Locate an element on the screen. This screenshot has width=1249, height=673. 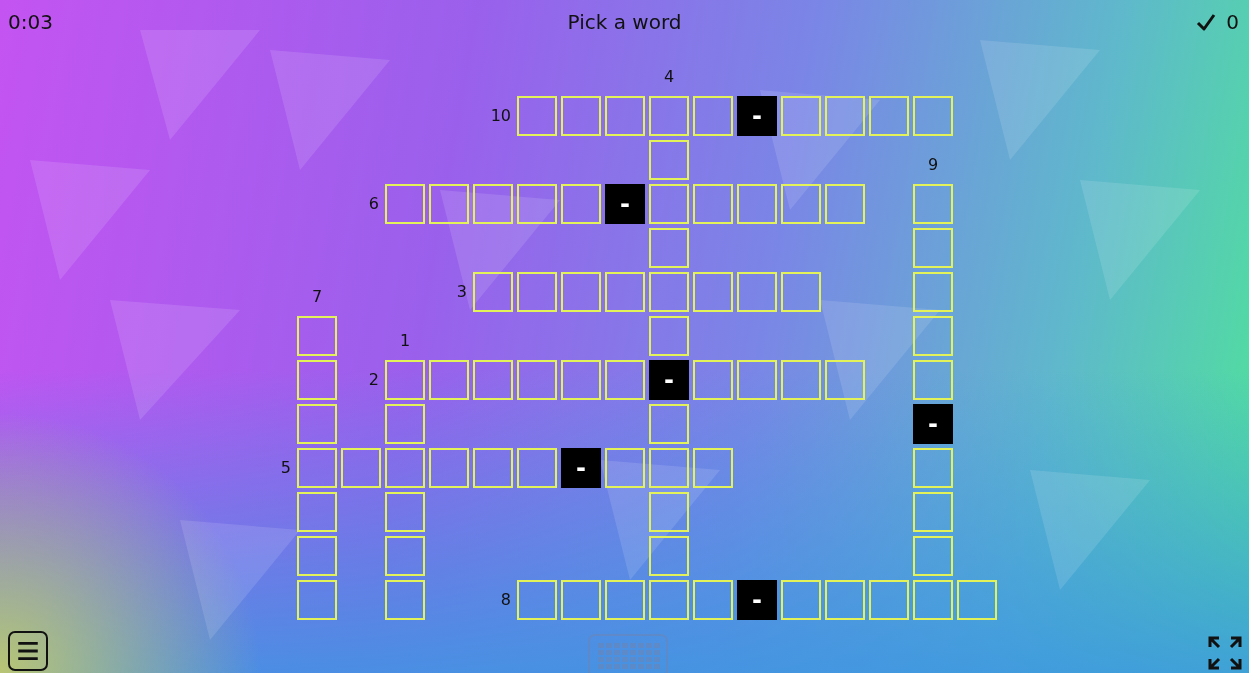
clue-number: 8 is located at coordinates (505, 599).